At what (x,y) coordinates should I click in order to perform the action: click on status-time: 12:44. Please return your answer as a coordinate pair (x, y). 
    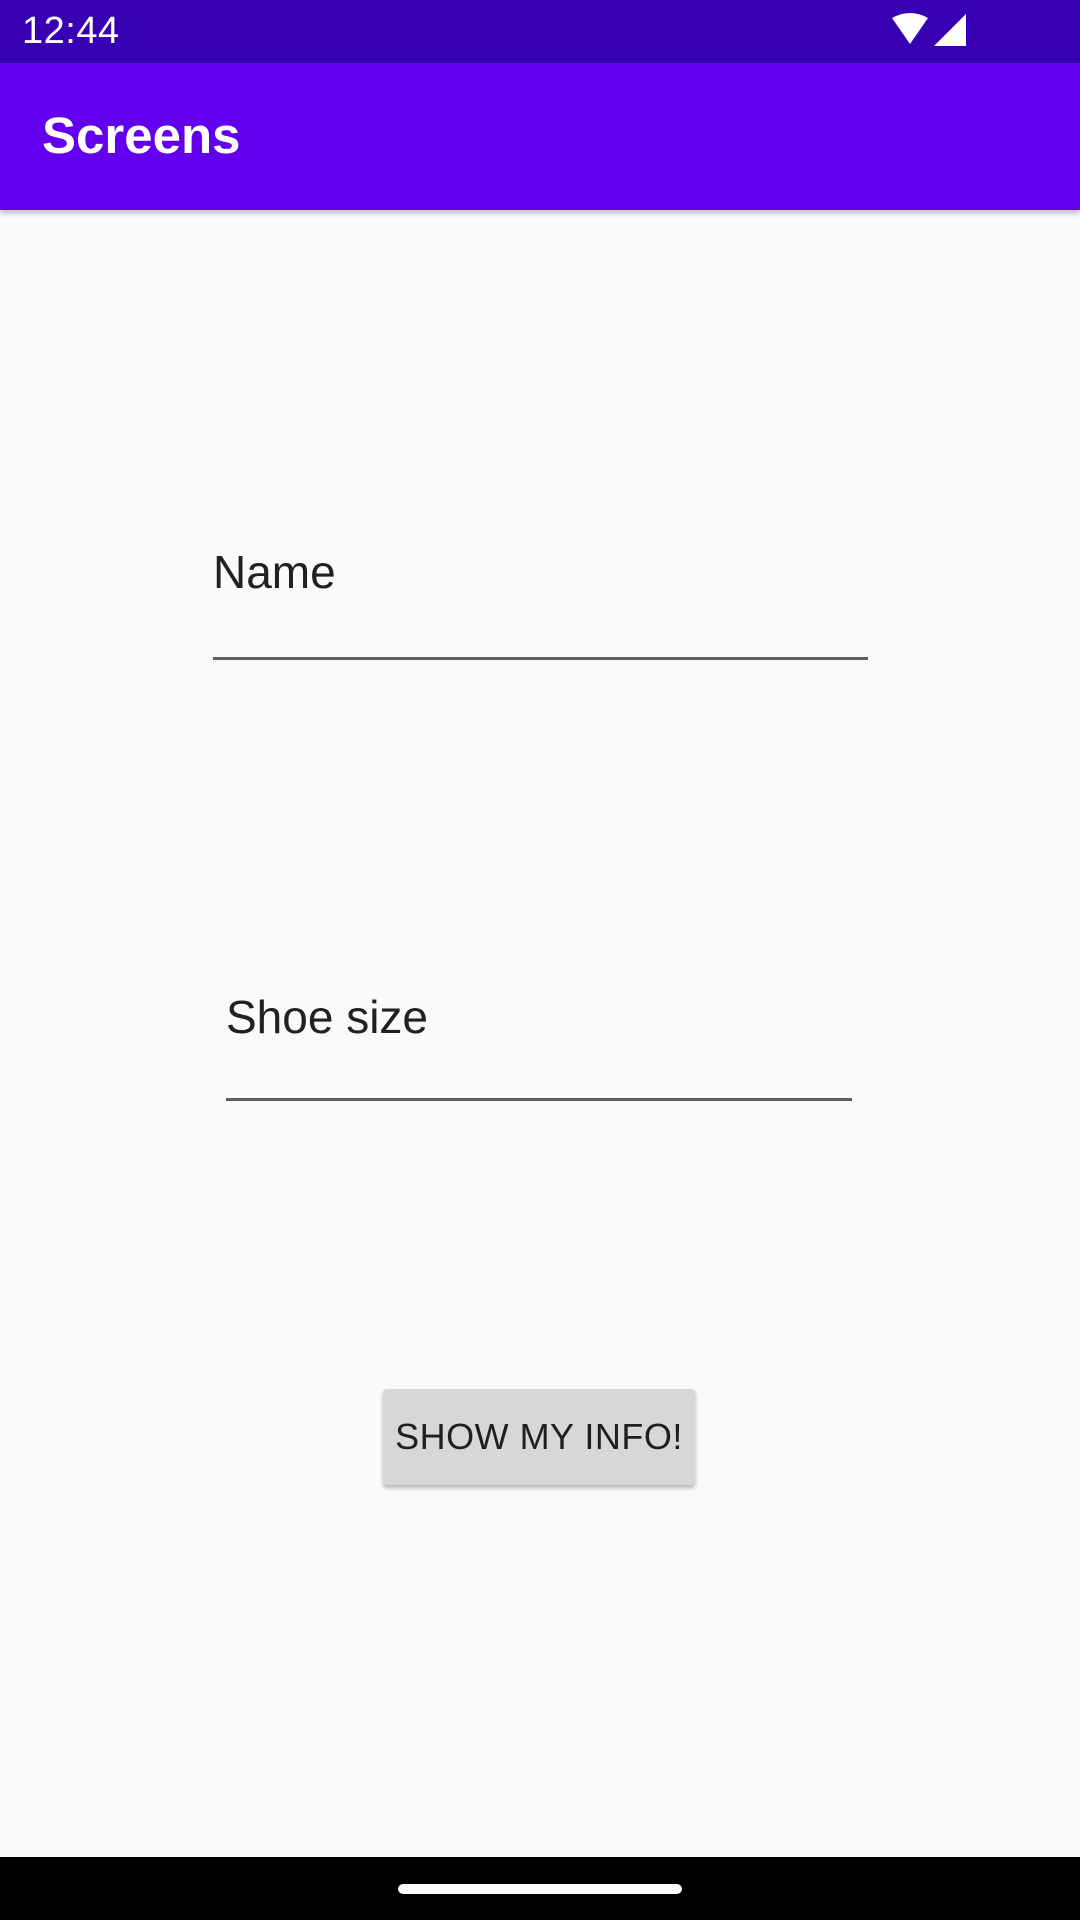
    Looking at the image, I should click on (71, 31).